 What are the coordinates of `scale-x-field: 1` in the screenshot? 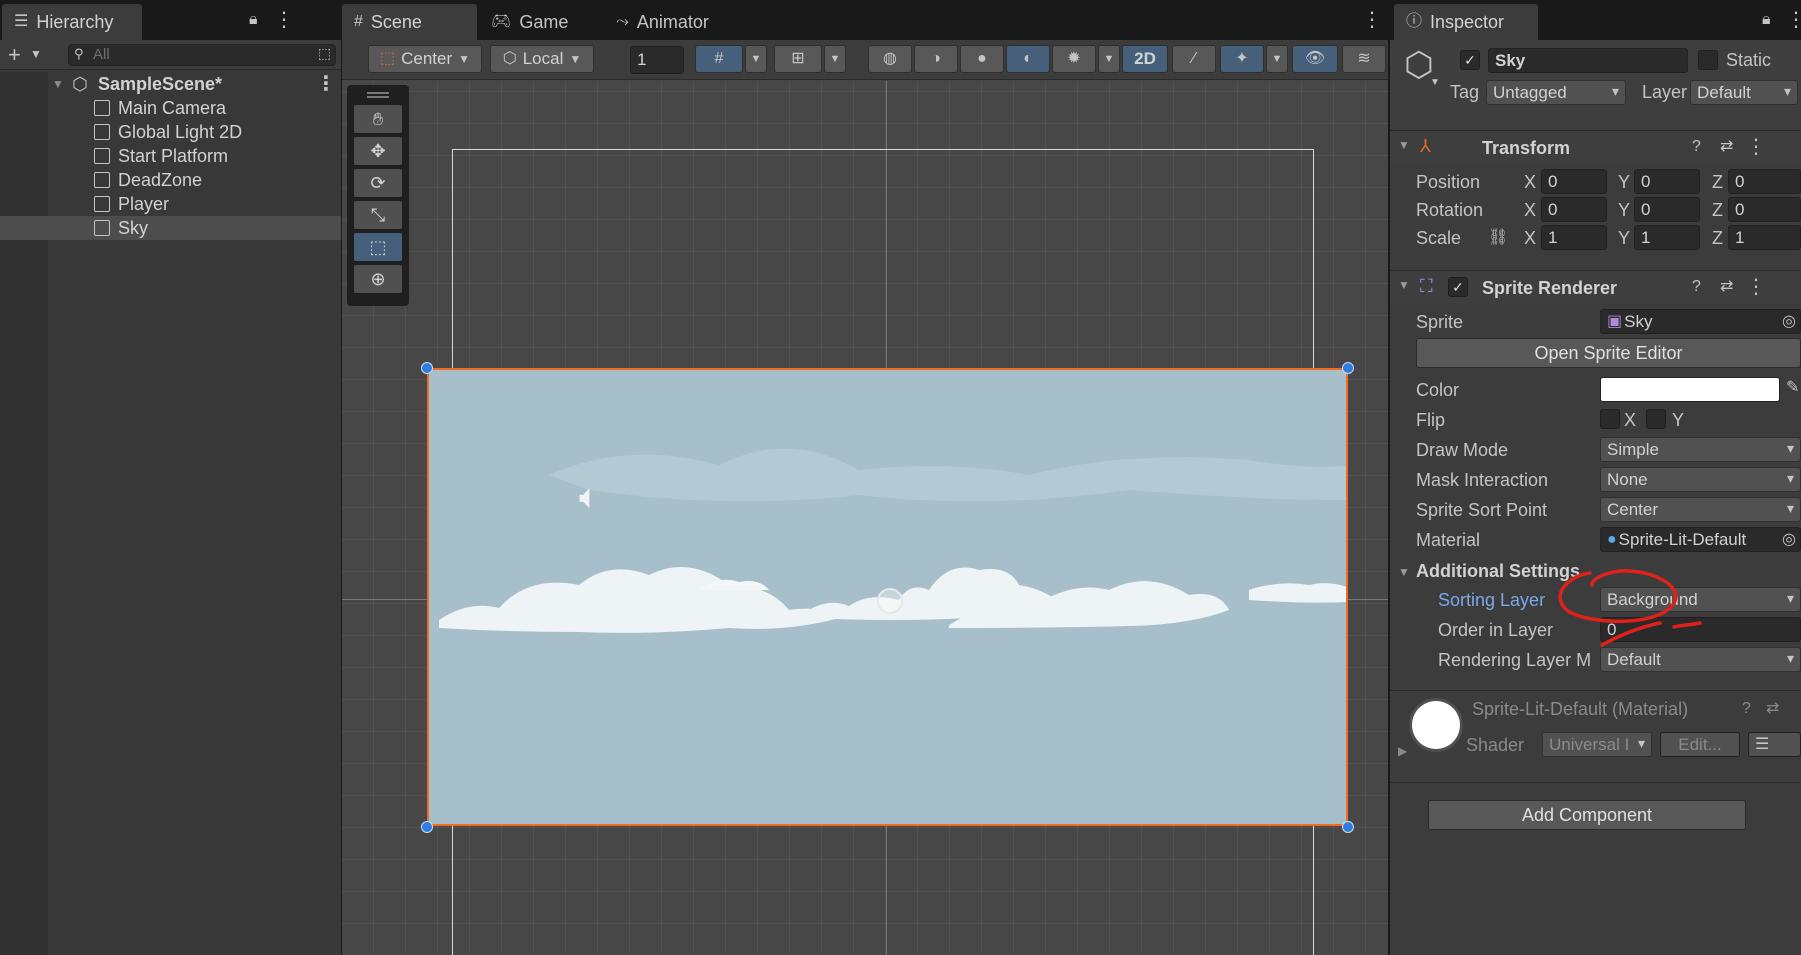 It's located at (1574, 237).